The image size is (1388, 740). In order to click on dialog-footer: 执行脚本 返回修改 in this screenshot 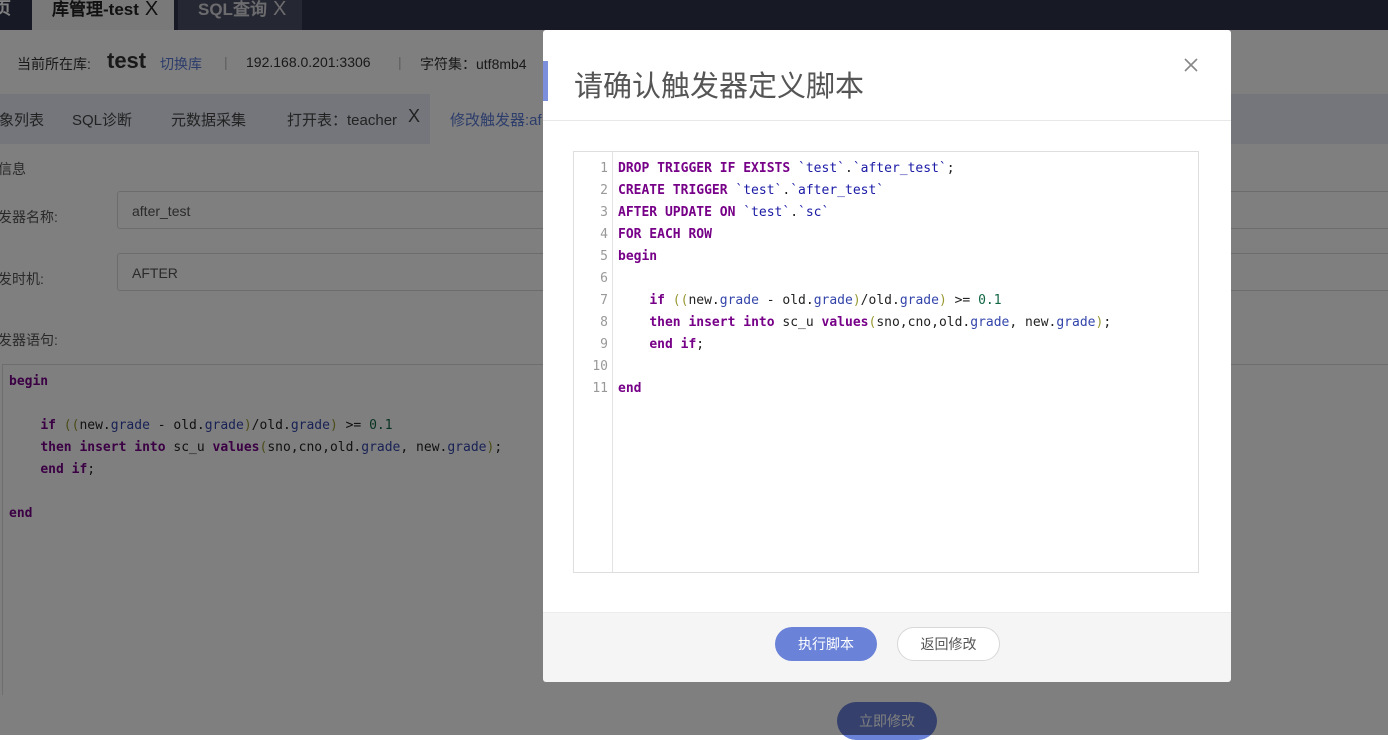, I will do `click(887, 647)`.